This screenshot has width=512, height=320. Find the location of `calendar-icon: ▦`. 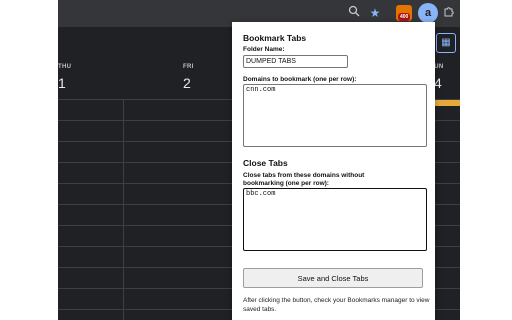

calendar-icon: ▦ is located at coordinates (446, 43).